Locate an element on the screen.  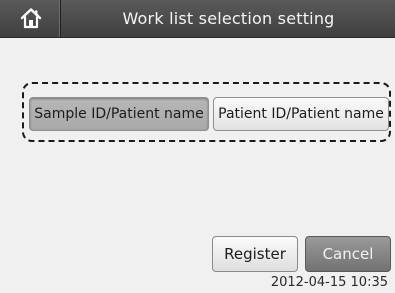
datetime-display: 2012-04-15 10:35 is located at coordinates (329, 282).